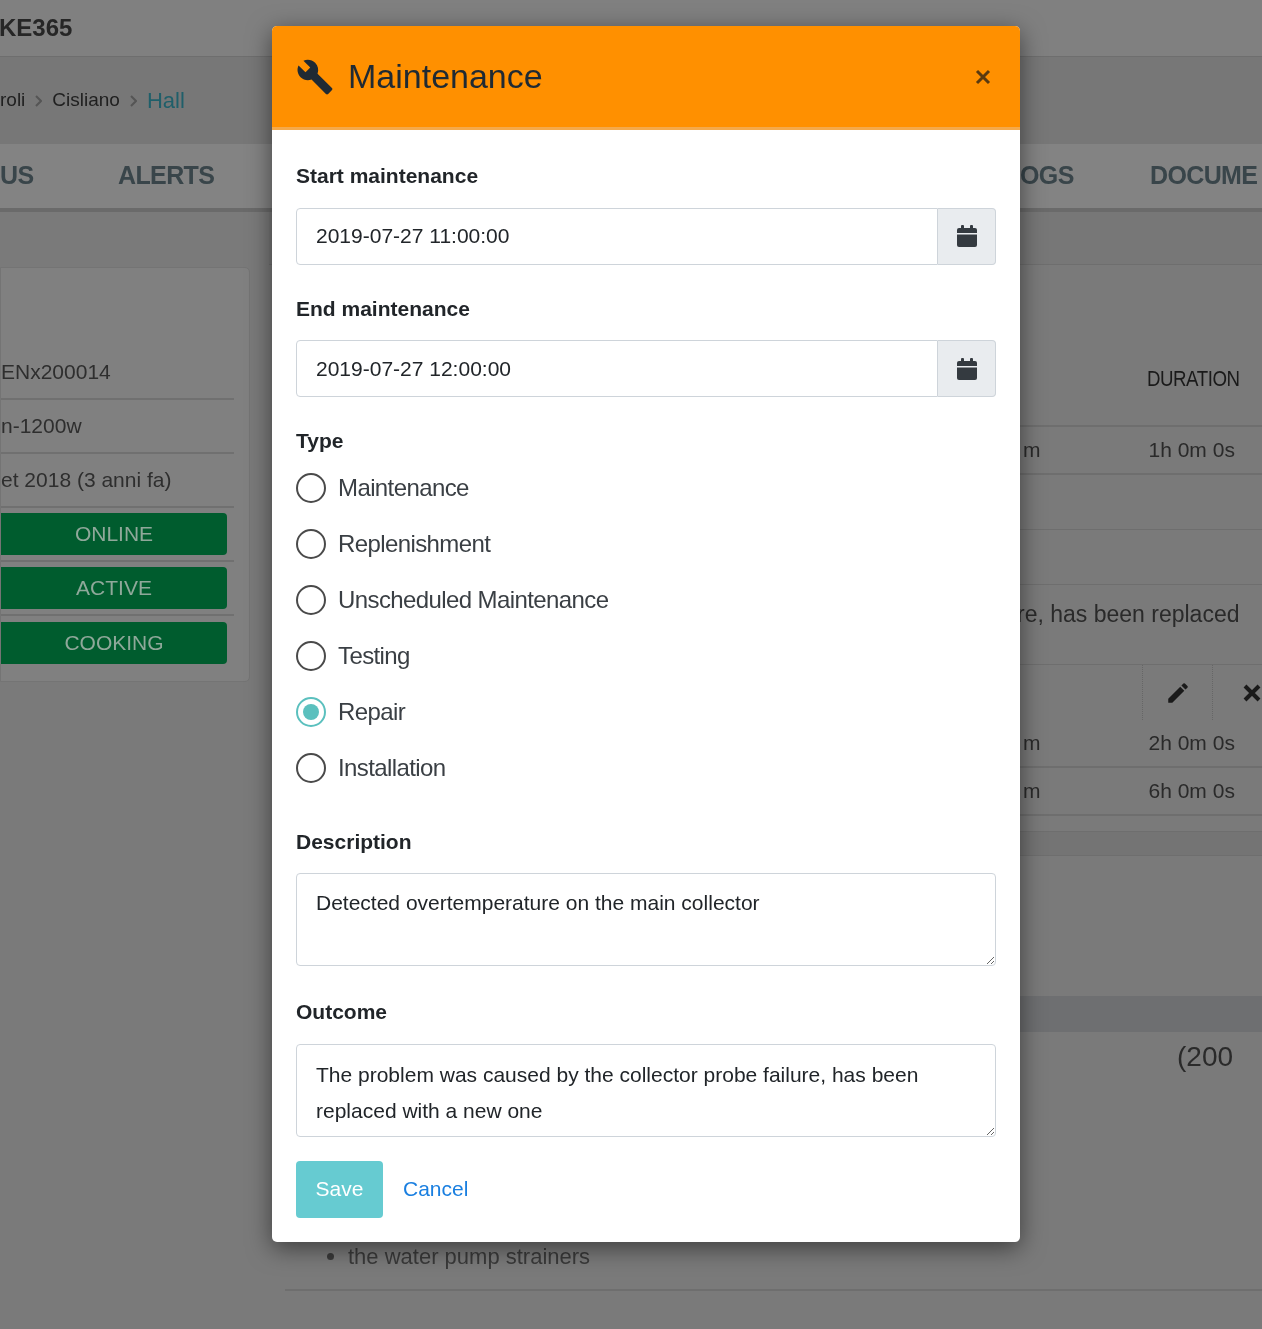 This screenshot has height=1329, width=1262. What do you see at coordinates (372, 712) in the screenshot?
I see `radio-label: Repair` at bounding box center [372, 712].